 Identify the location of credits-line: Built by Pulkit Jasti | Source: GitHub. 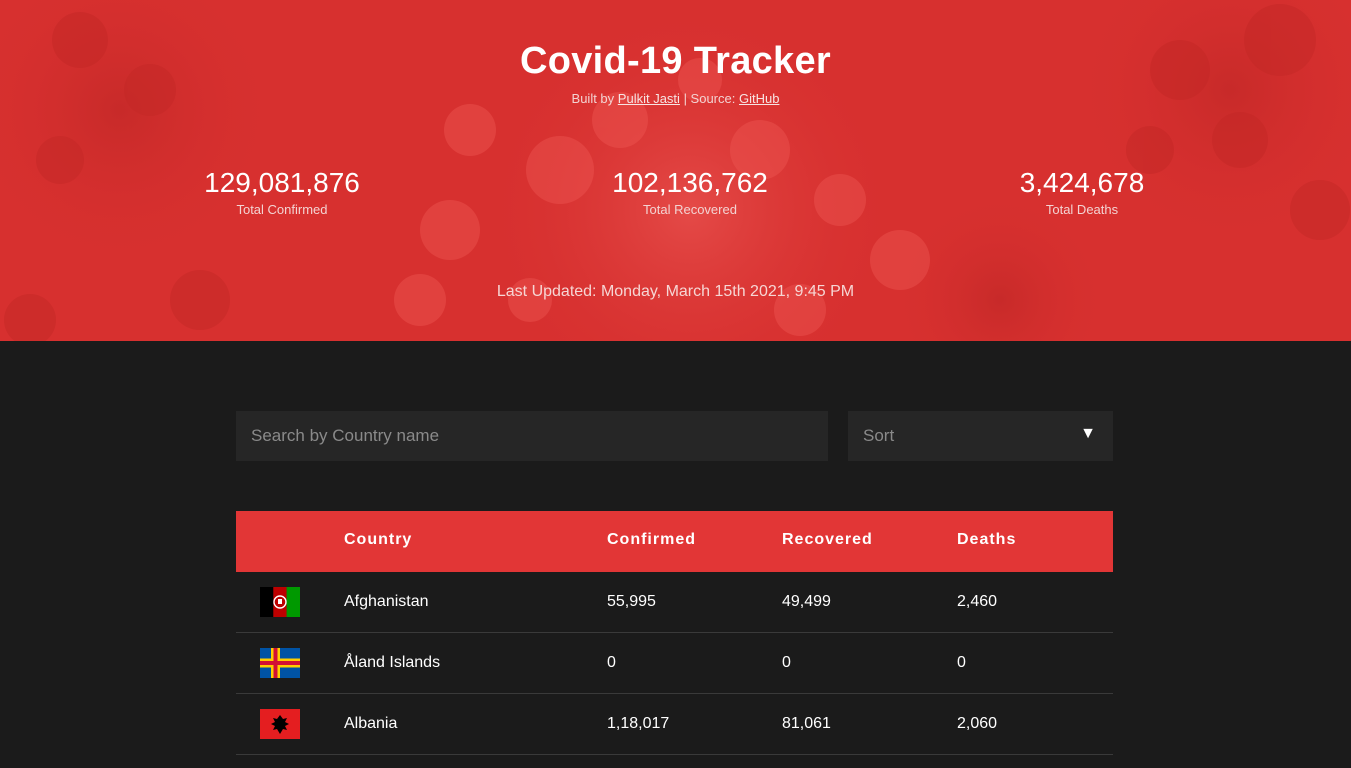
(675, 98).